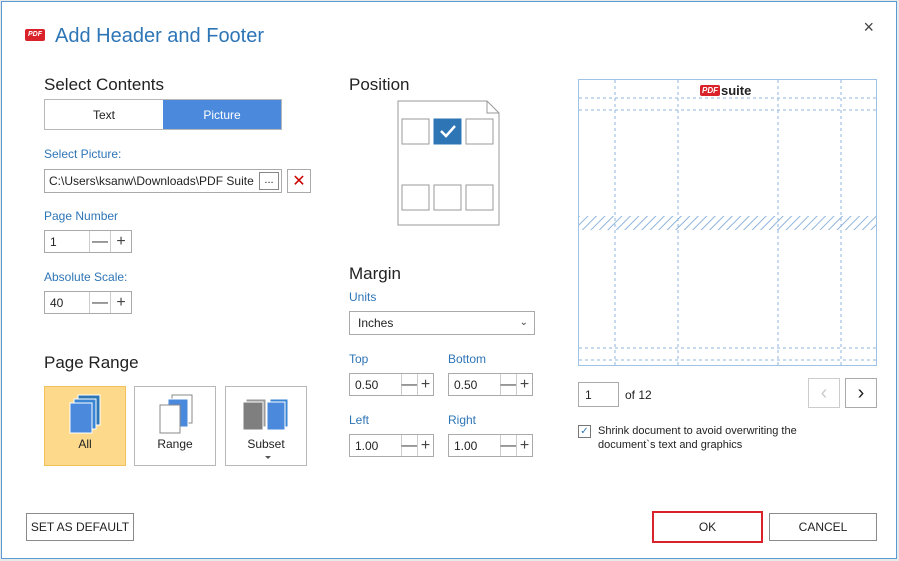 Image resolution: width=899 pixels, height=561 pixels. Describe the element at coordinates (85, 444) in the screenshot. I see `range-all-label: All` at that location.